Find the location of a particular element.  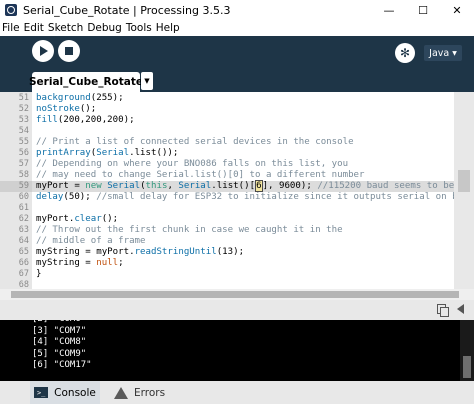

line-number: 63 is located at coordinates (23, 229).